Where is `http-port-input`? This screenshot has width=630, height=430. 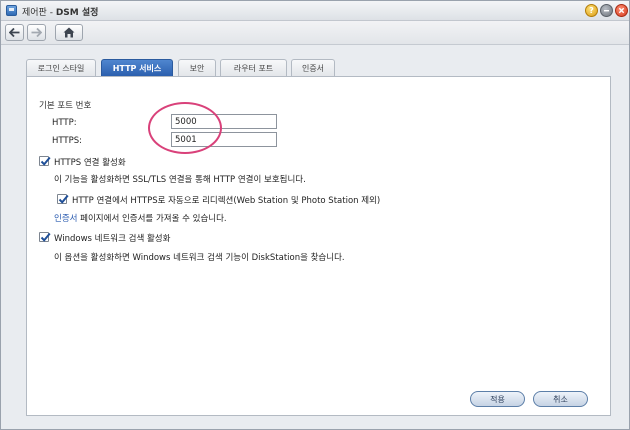 http-port-input is located at coordinates (224, 121).